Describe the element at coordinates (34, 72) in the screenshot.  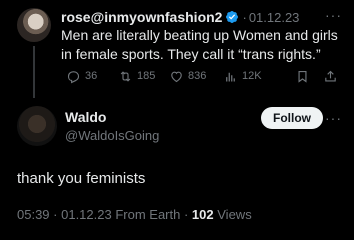
I see `thread-connector-line` at that location.